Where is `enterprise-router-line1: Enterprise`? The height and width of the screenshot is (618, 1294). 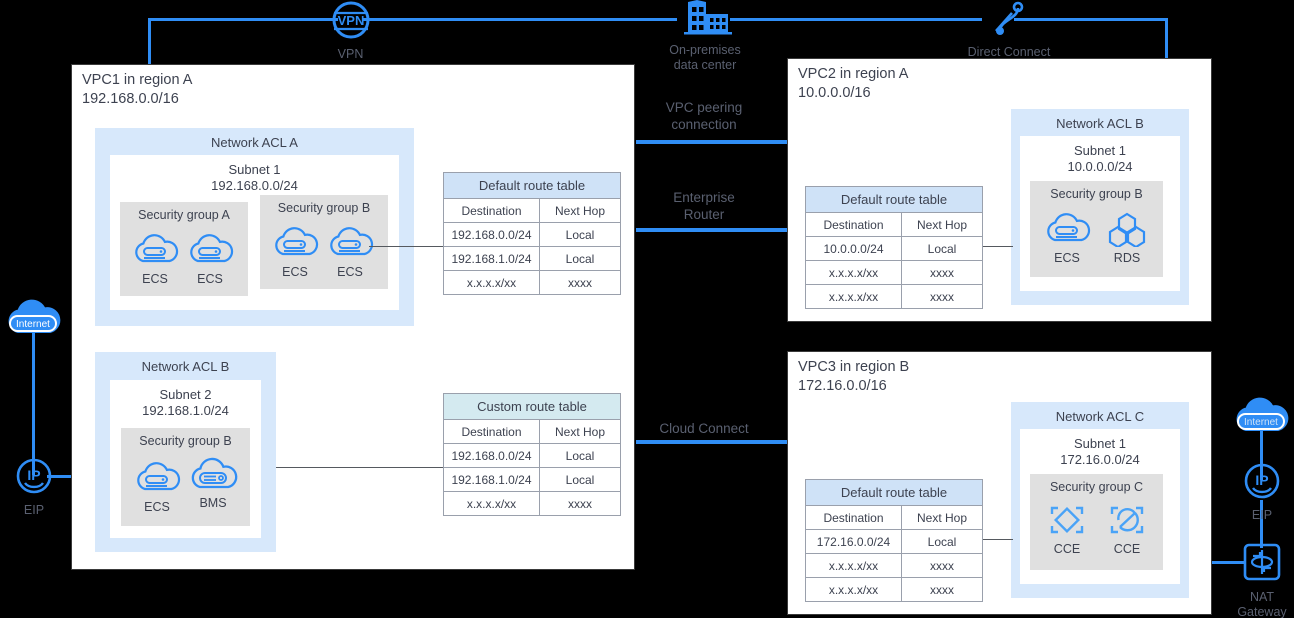 enterprise-router-line1: Enterprise is located at coordinates (704, 197).